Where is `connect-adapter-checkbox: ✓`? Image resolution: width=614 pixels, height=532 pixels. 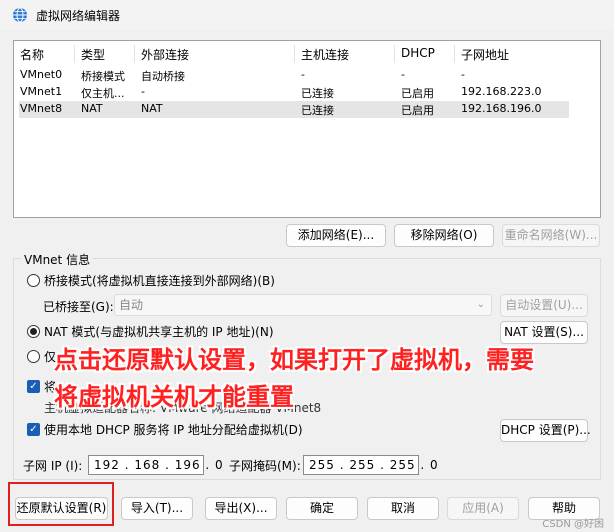
connect-adapter-checkbox: ✓ is located at coordinates (33, 386).